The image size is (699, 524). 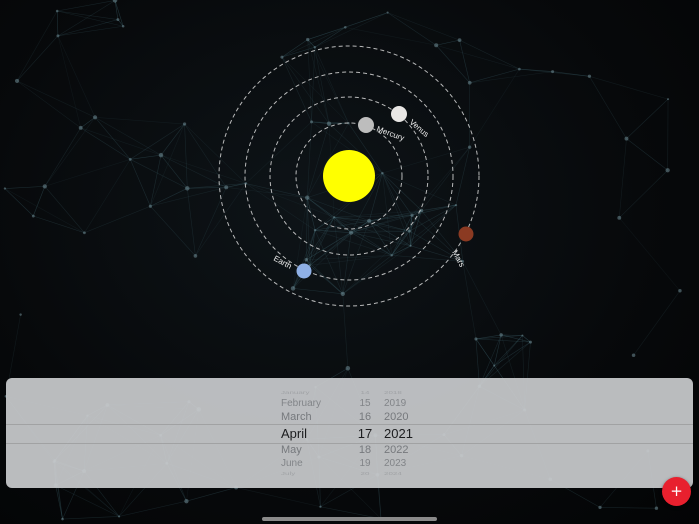 I want to click on day-option: 15, so click(x=365, y=403).